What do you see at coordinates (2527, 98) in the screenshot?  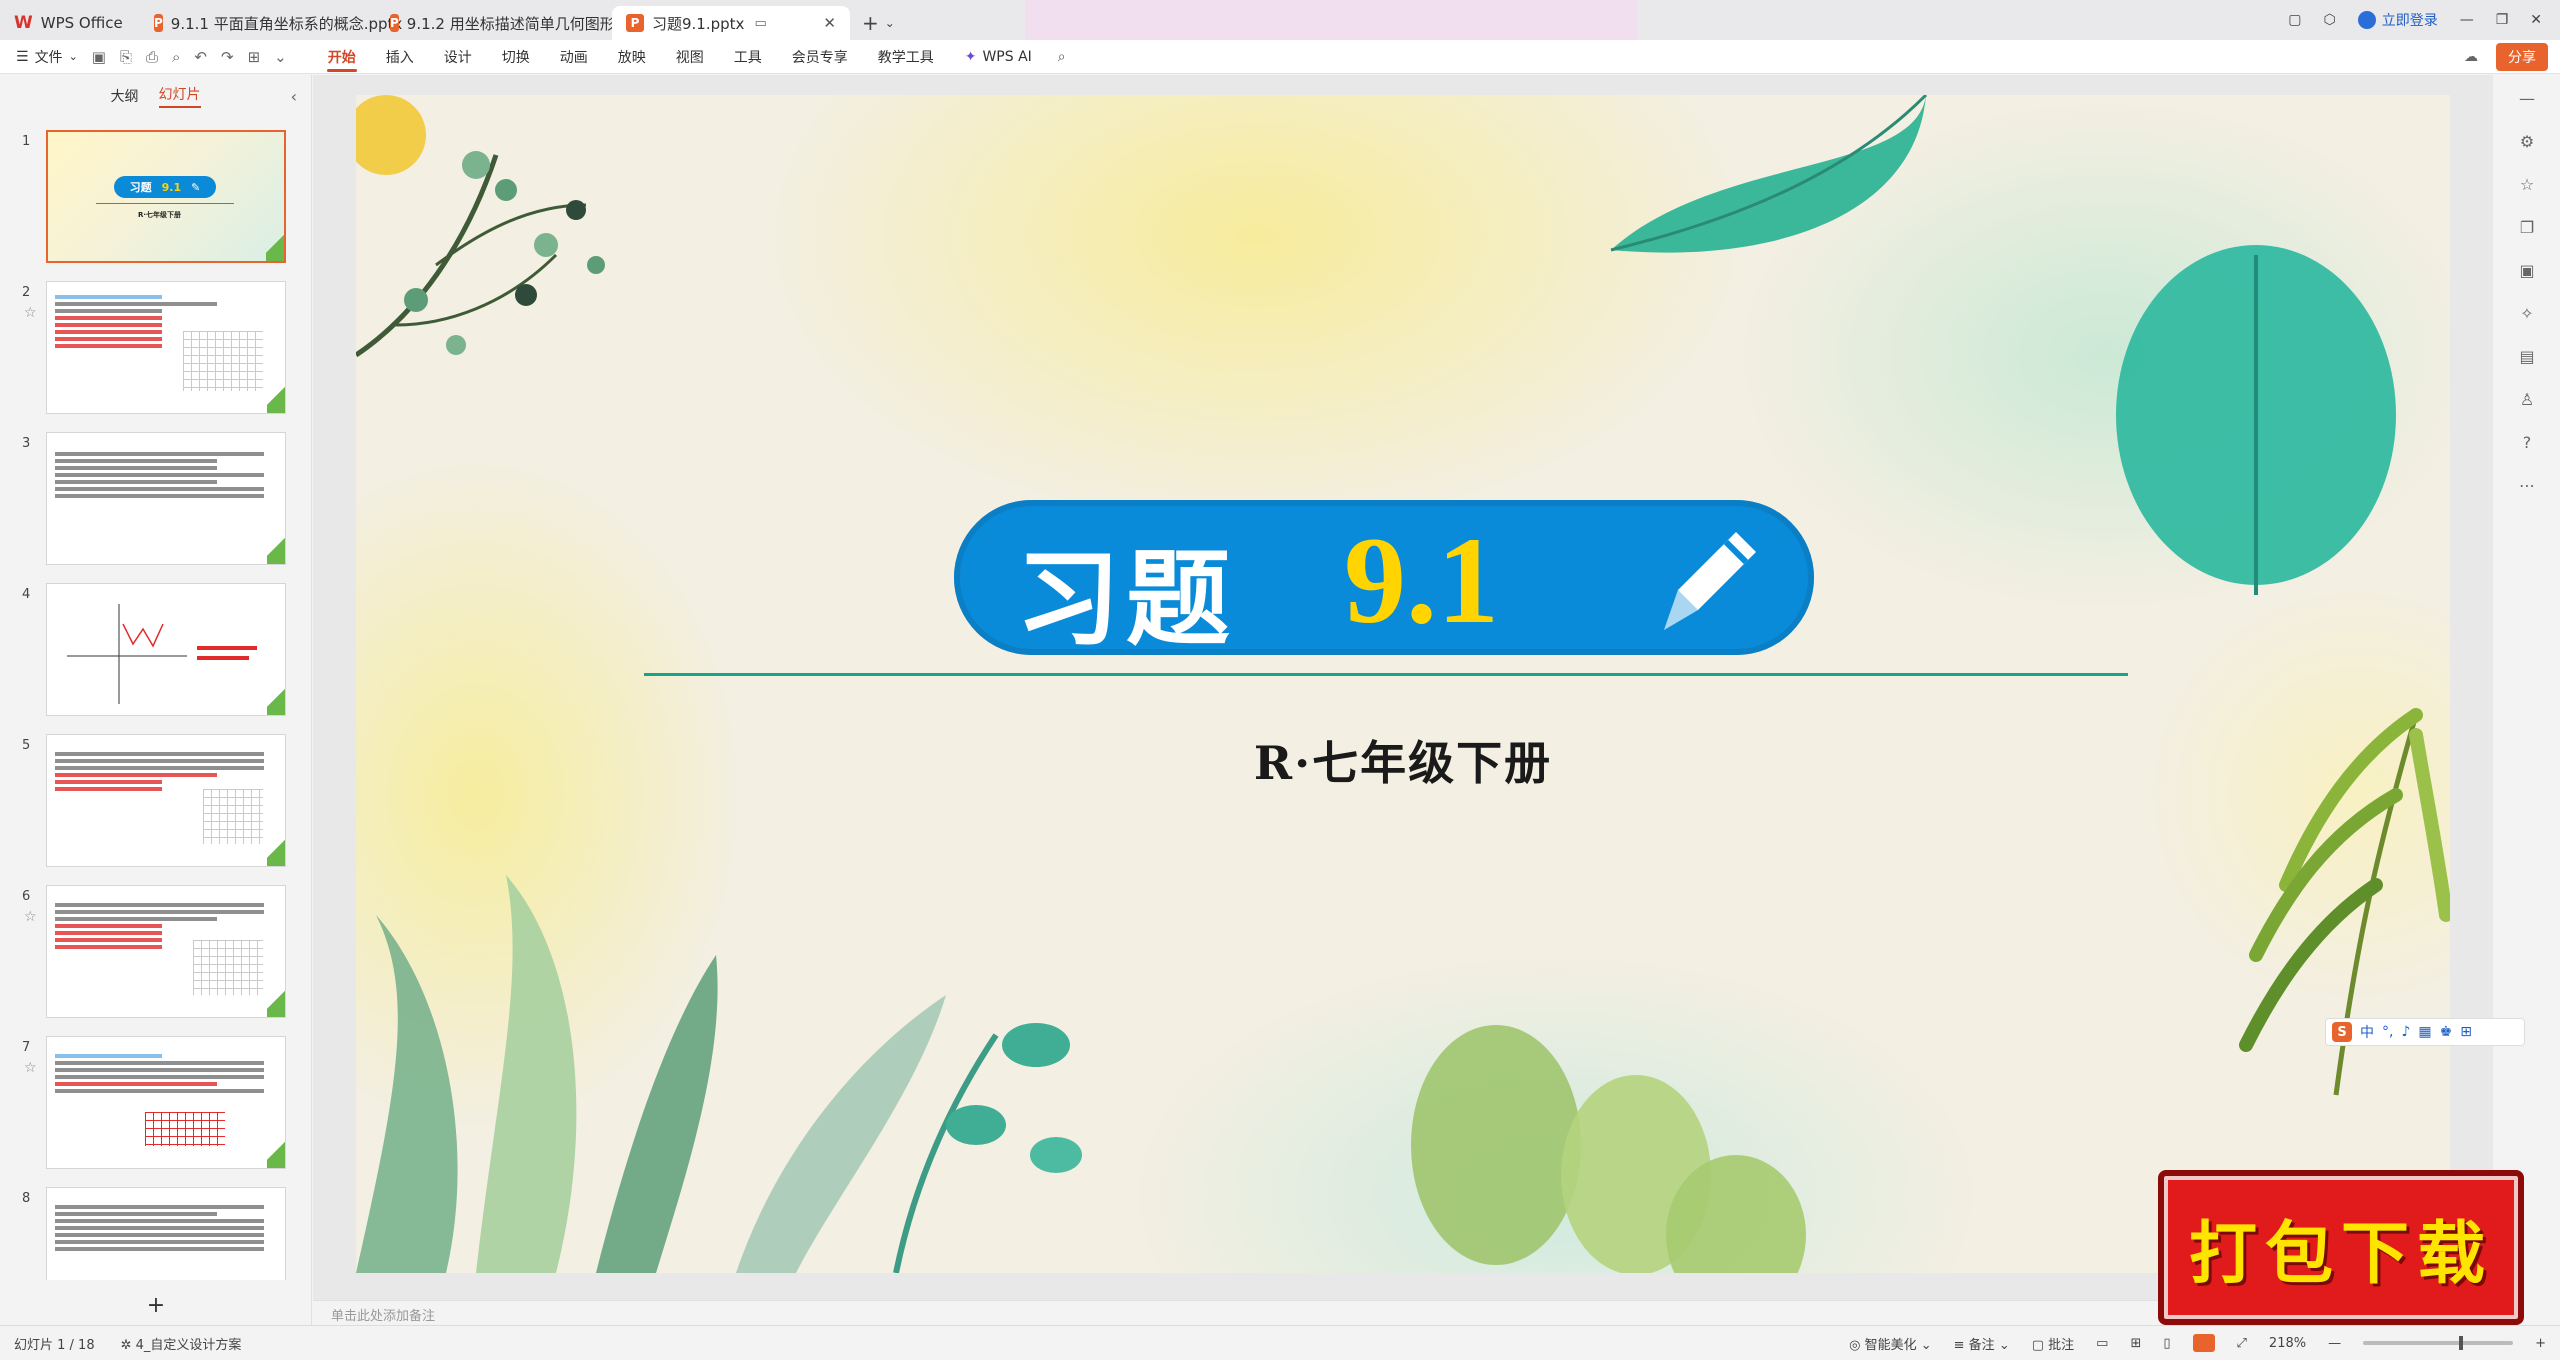 I see `collapse-right-icon: —` at bounding box center [2527, 98].